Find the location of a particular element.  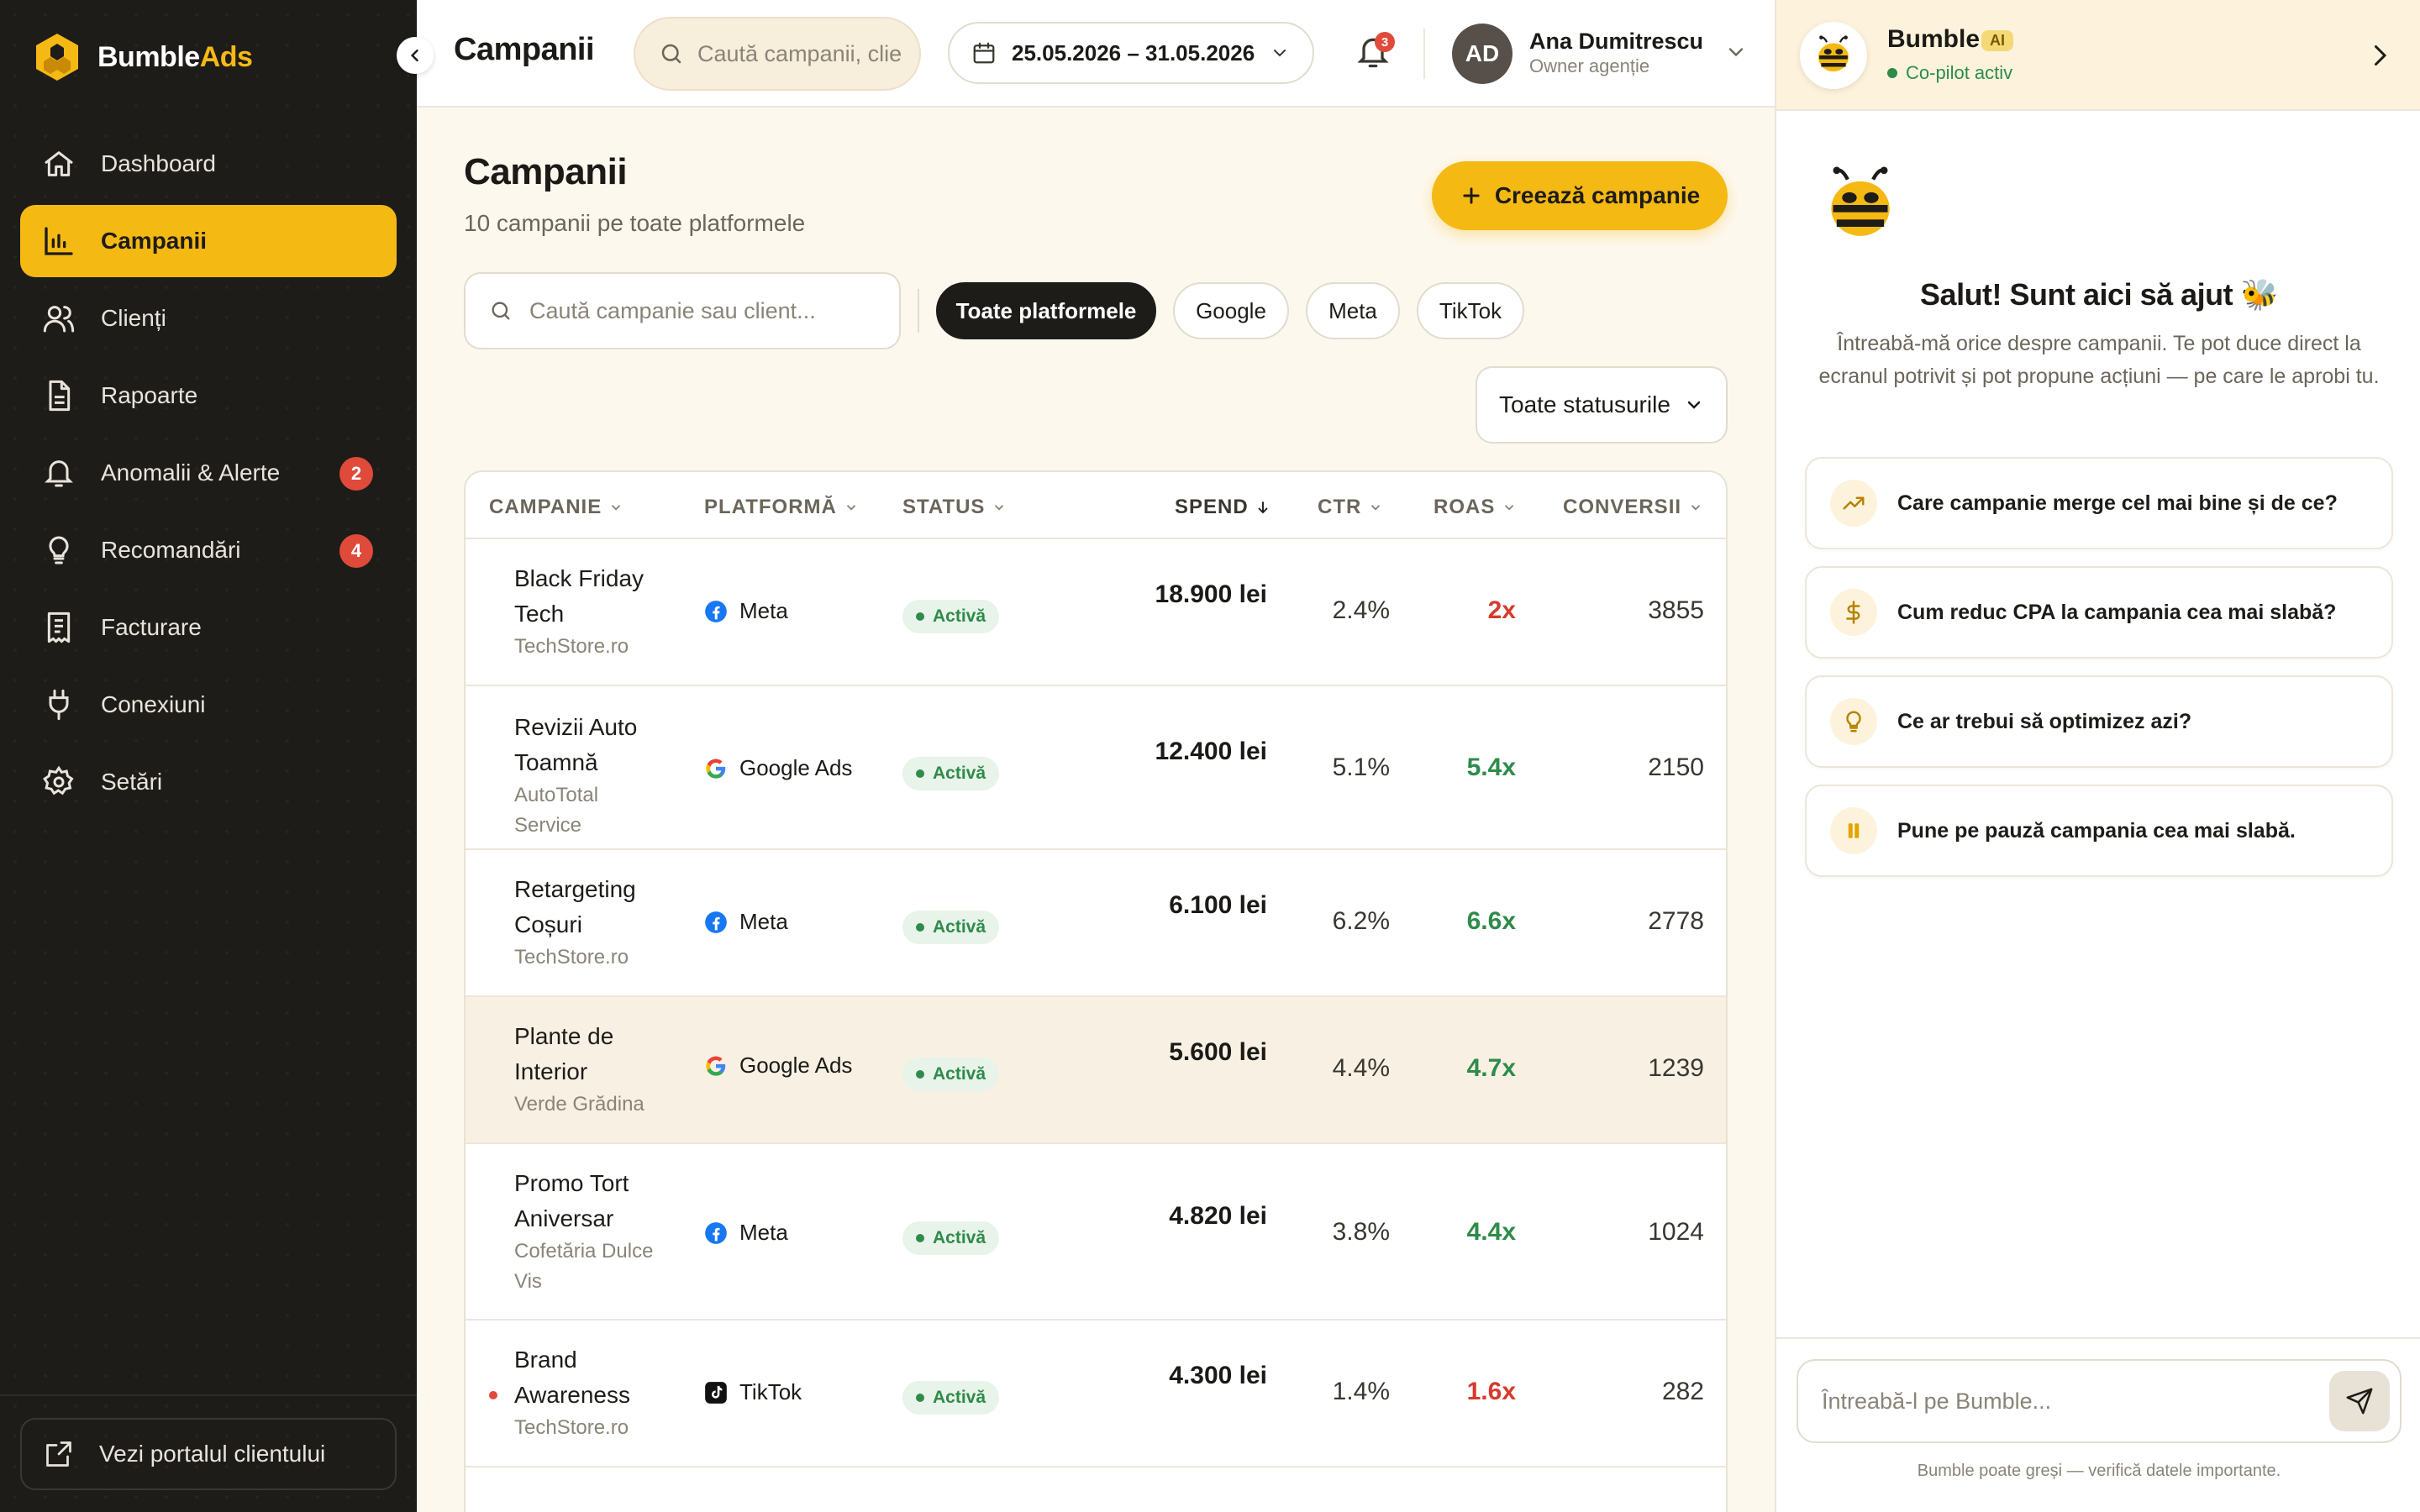

spend-value: 5.600 lei is located at coordinates (1218, 1052).